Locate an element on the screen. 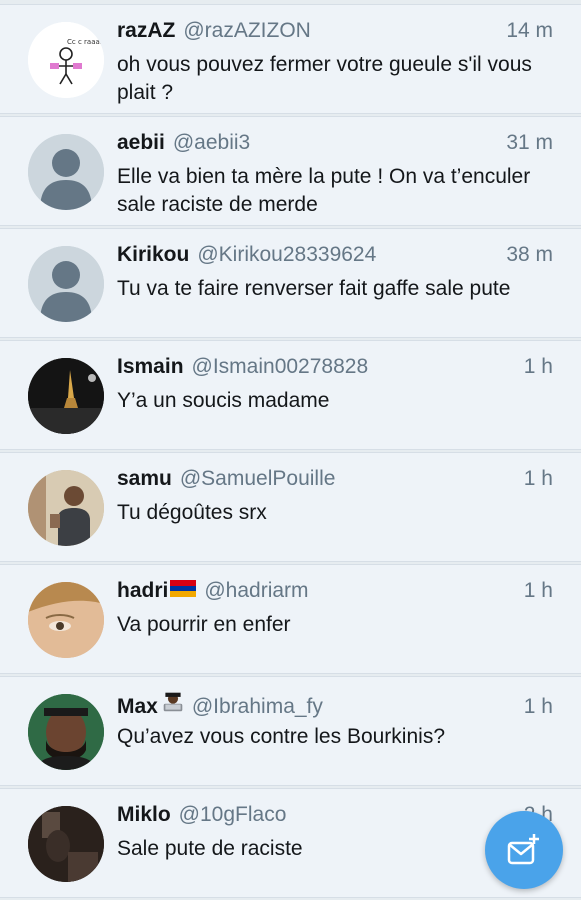 The height and width of the screenshot is (900, 581). user-handle: @Kirikou28339624 is located at coordinates (286, 255).